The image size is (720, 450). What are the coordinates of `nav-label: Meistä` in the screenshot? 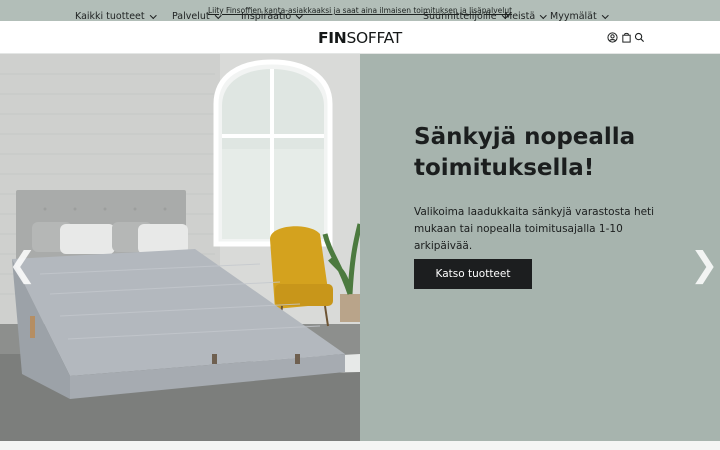 It's located at (520, 16).